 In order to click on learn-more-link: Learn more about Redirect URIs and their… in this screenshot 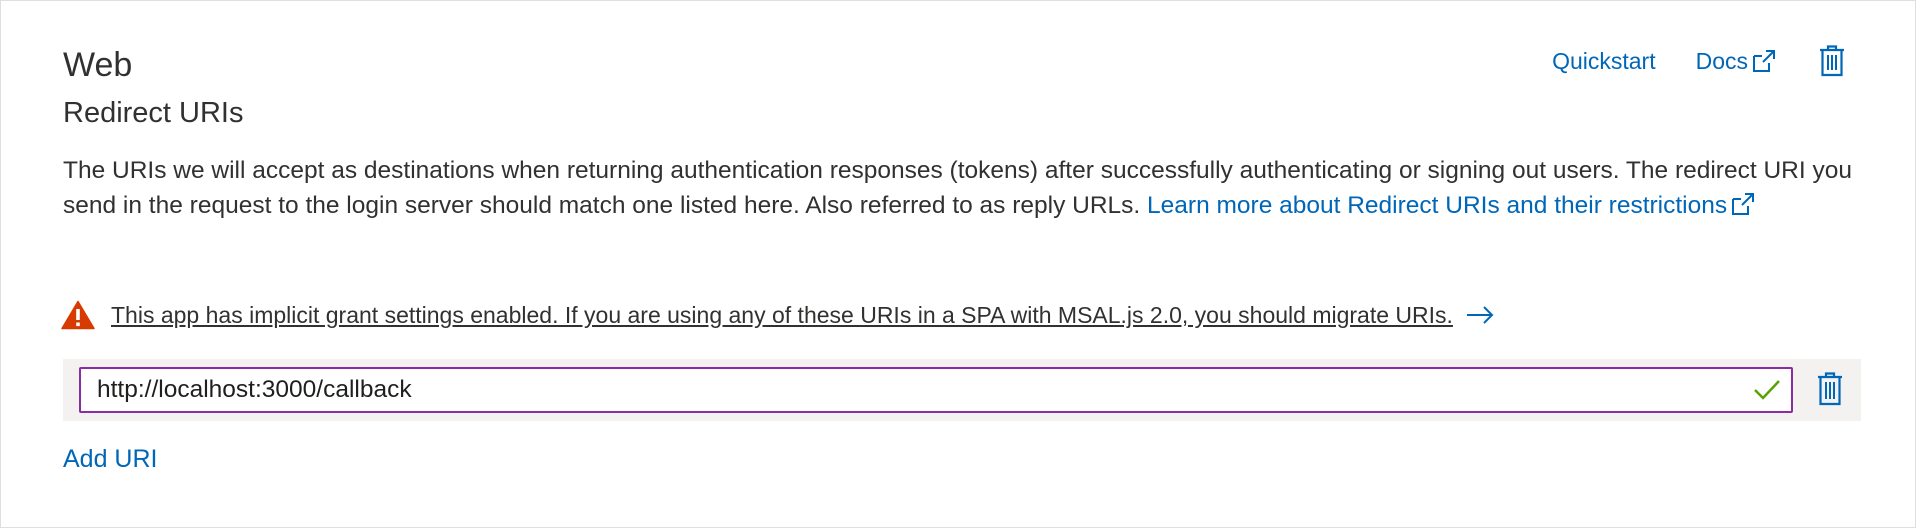, I will do `click(1451, 205)`.